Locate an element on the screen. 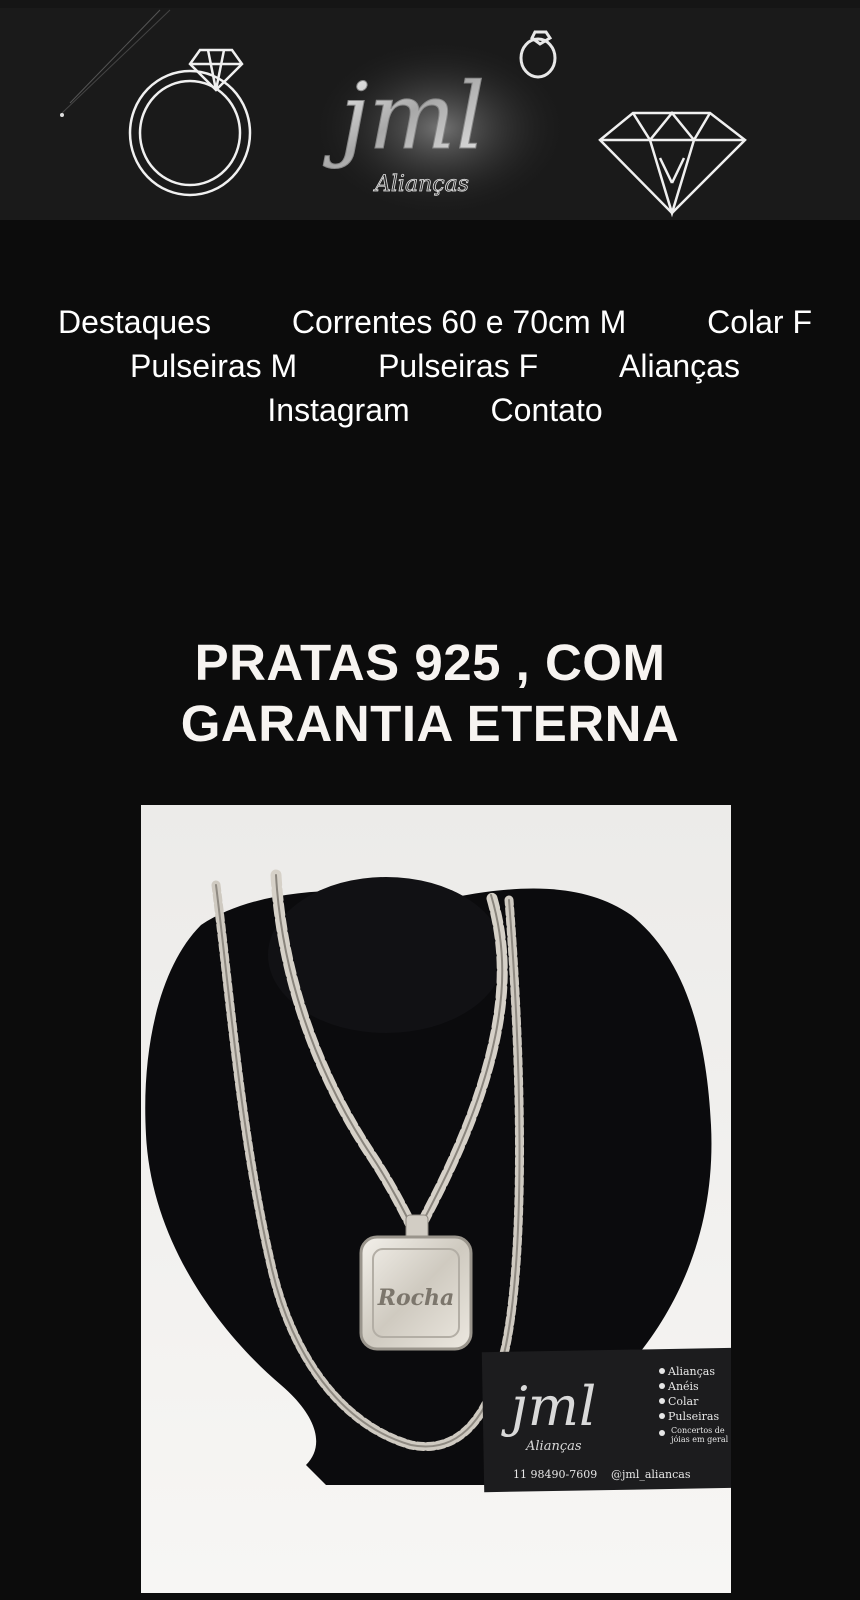 The height and width of the screenshot is (1600, 860). logo-sub: Alianças is located at coordinates (421, 184).